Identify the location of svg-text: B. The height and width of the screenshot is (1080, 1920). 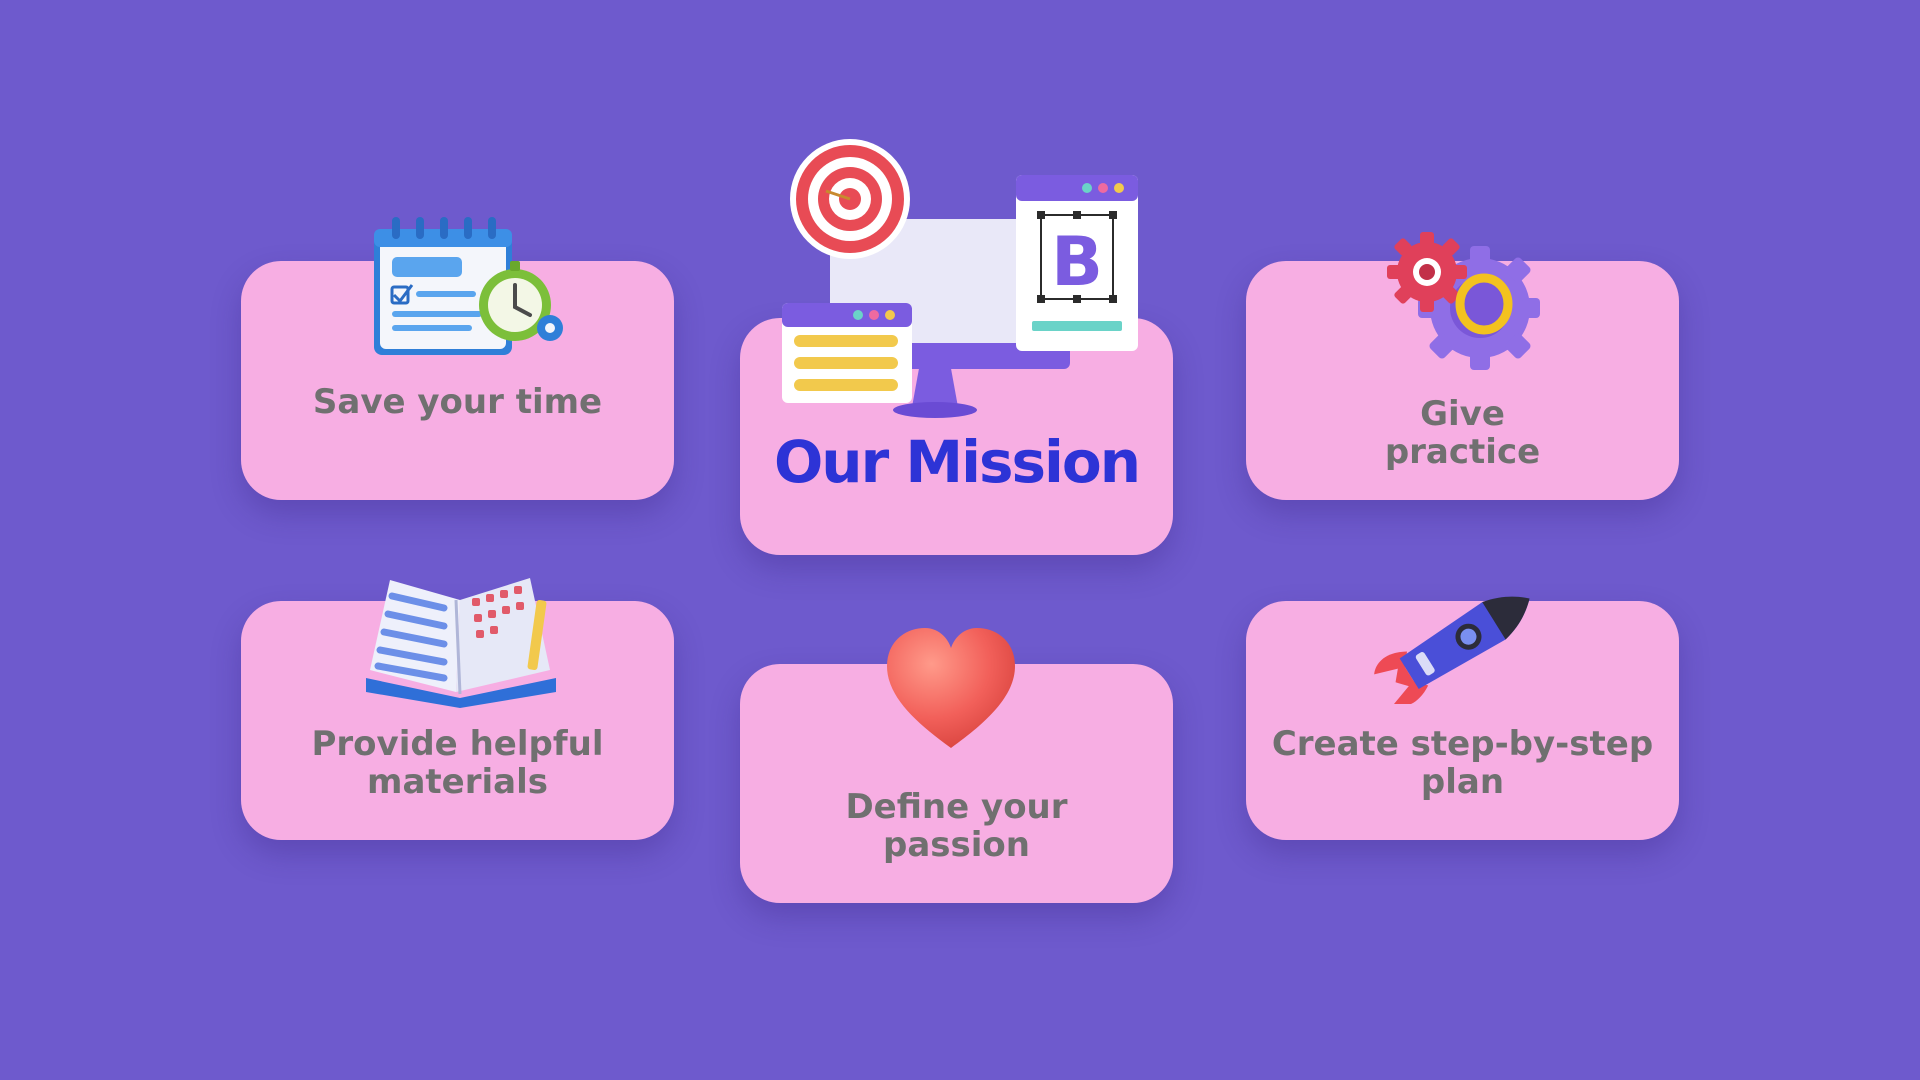
(1077, 262).